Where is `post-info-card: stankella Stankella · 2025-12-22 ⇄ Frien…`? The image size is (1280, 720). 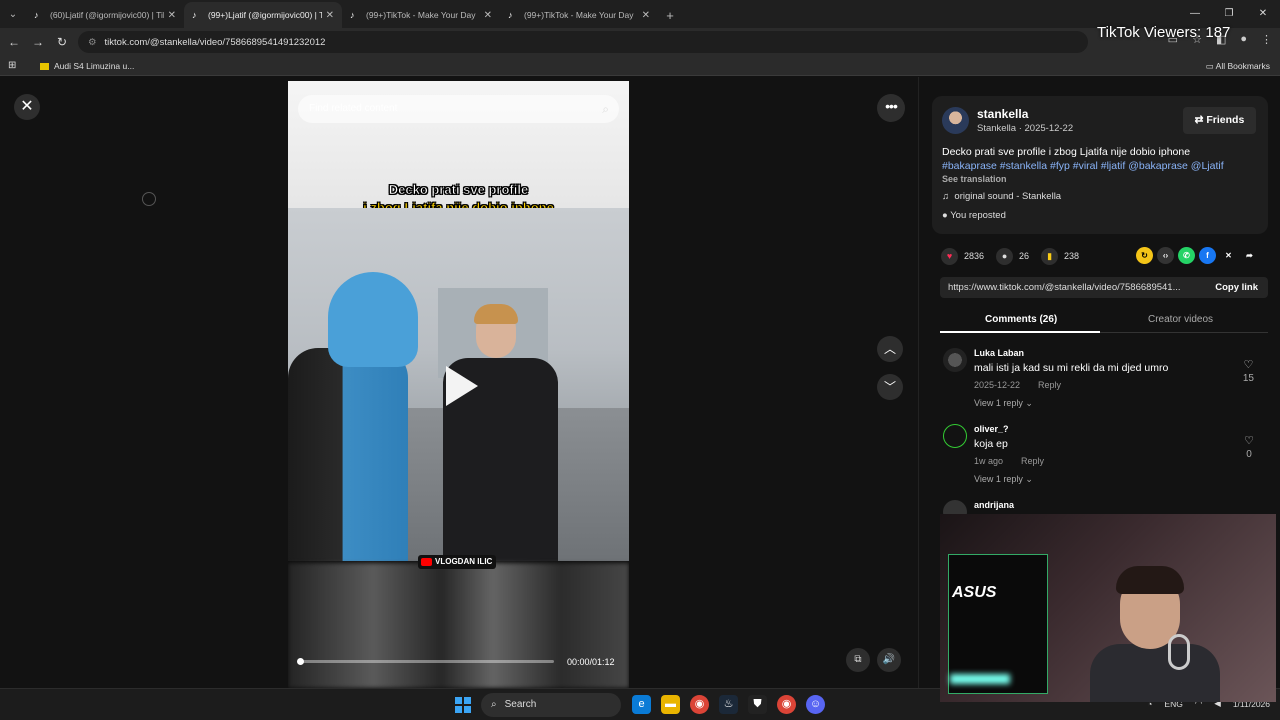
post-info-card: stankella Stankella · 2025-12-22 ⇄ Frien… is located at coordinates (1100, 165).